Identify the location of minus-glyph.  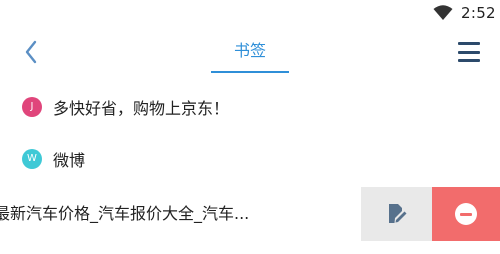
(466, 214).